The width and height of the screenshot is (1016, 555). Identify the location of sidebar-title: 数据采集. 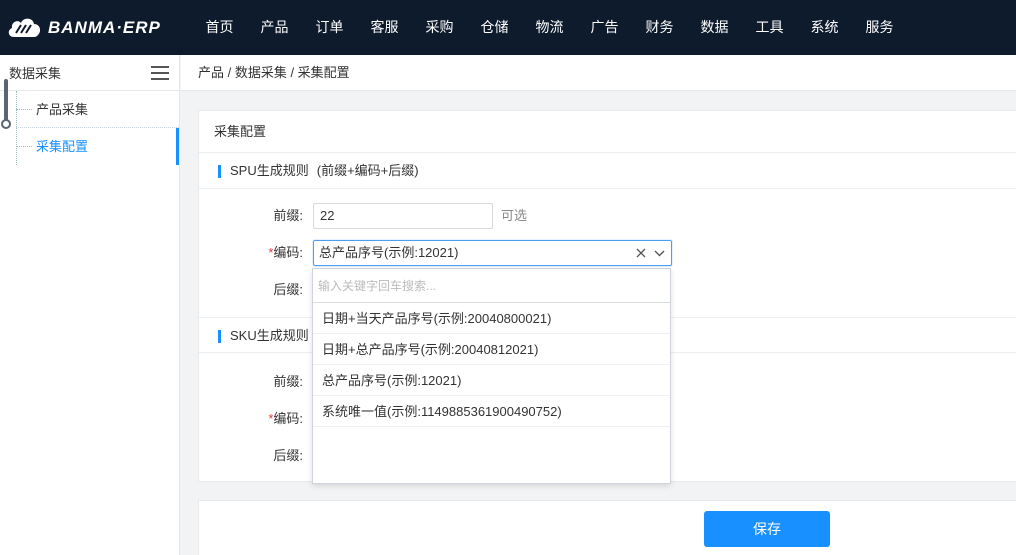
(35, 73).